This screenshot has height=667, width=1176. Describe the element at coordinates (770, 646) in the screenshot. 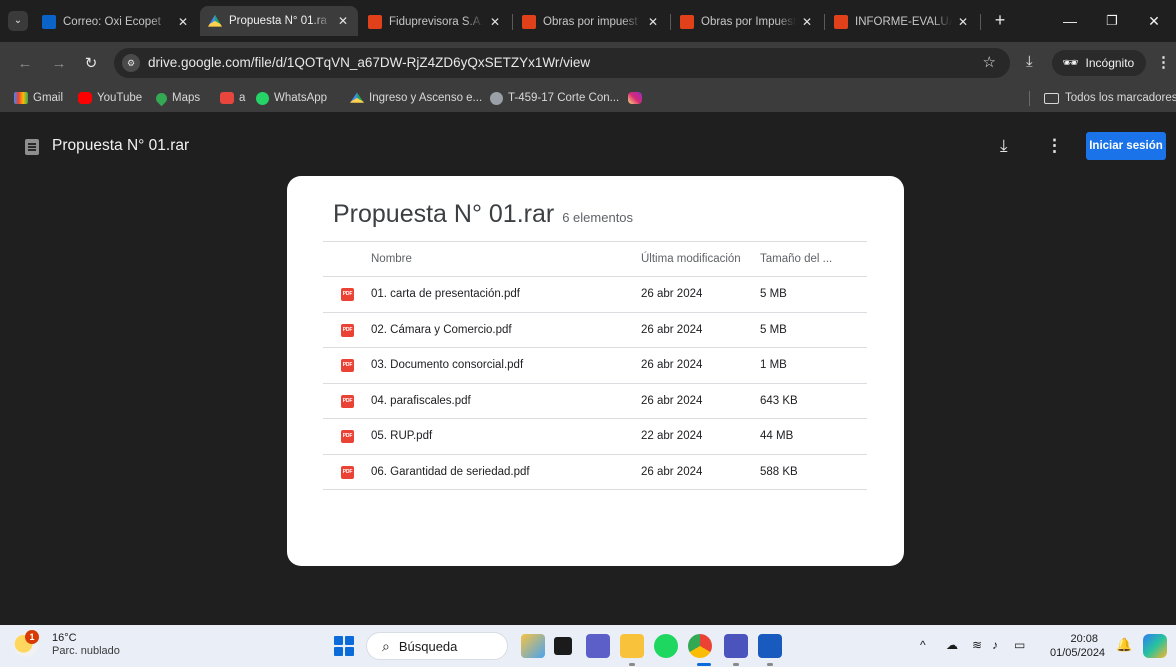

I see `word-icon` at that location.